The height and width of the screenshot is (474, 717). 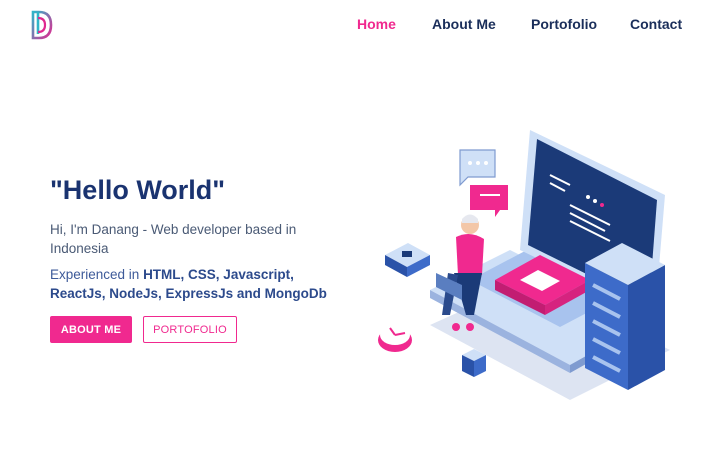 What do you see at coordinates (190, 329) in the screenshot?
I see `portfolio-button: Portofolio` at bounding box center [190, 329].